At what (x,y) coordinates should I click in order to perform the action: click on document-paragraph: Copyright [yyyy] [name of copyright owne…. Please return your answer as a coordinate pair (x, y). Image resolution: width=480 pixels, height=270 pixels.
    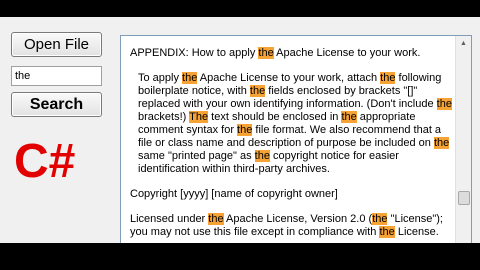
    Looking at the image, I should click on (293, 194).